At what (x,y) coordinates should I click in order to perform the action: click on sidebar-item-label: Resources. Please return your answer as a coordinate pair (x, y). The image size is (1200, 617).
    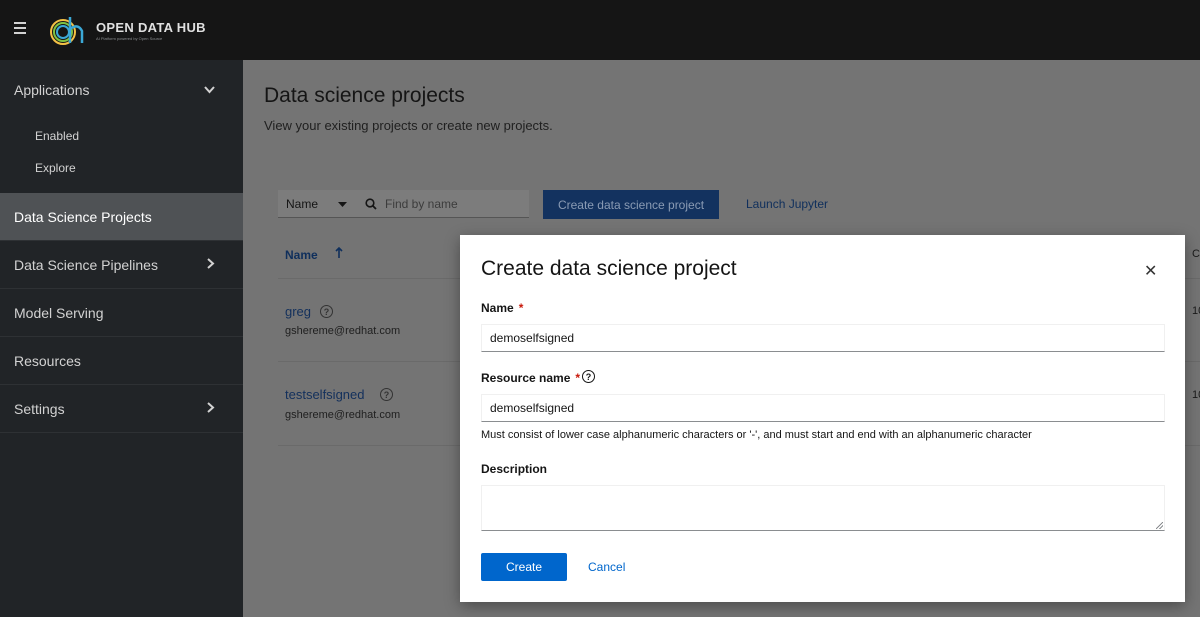
    Looking at the image, I should click on (47, 360).